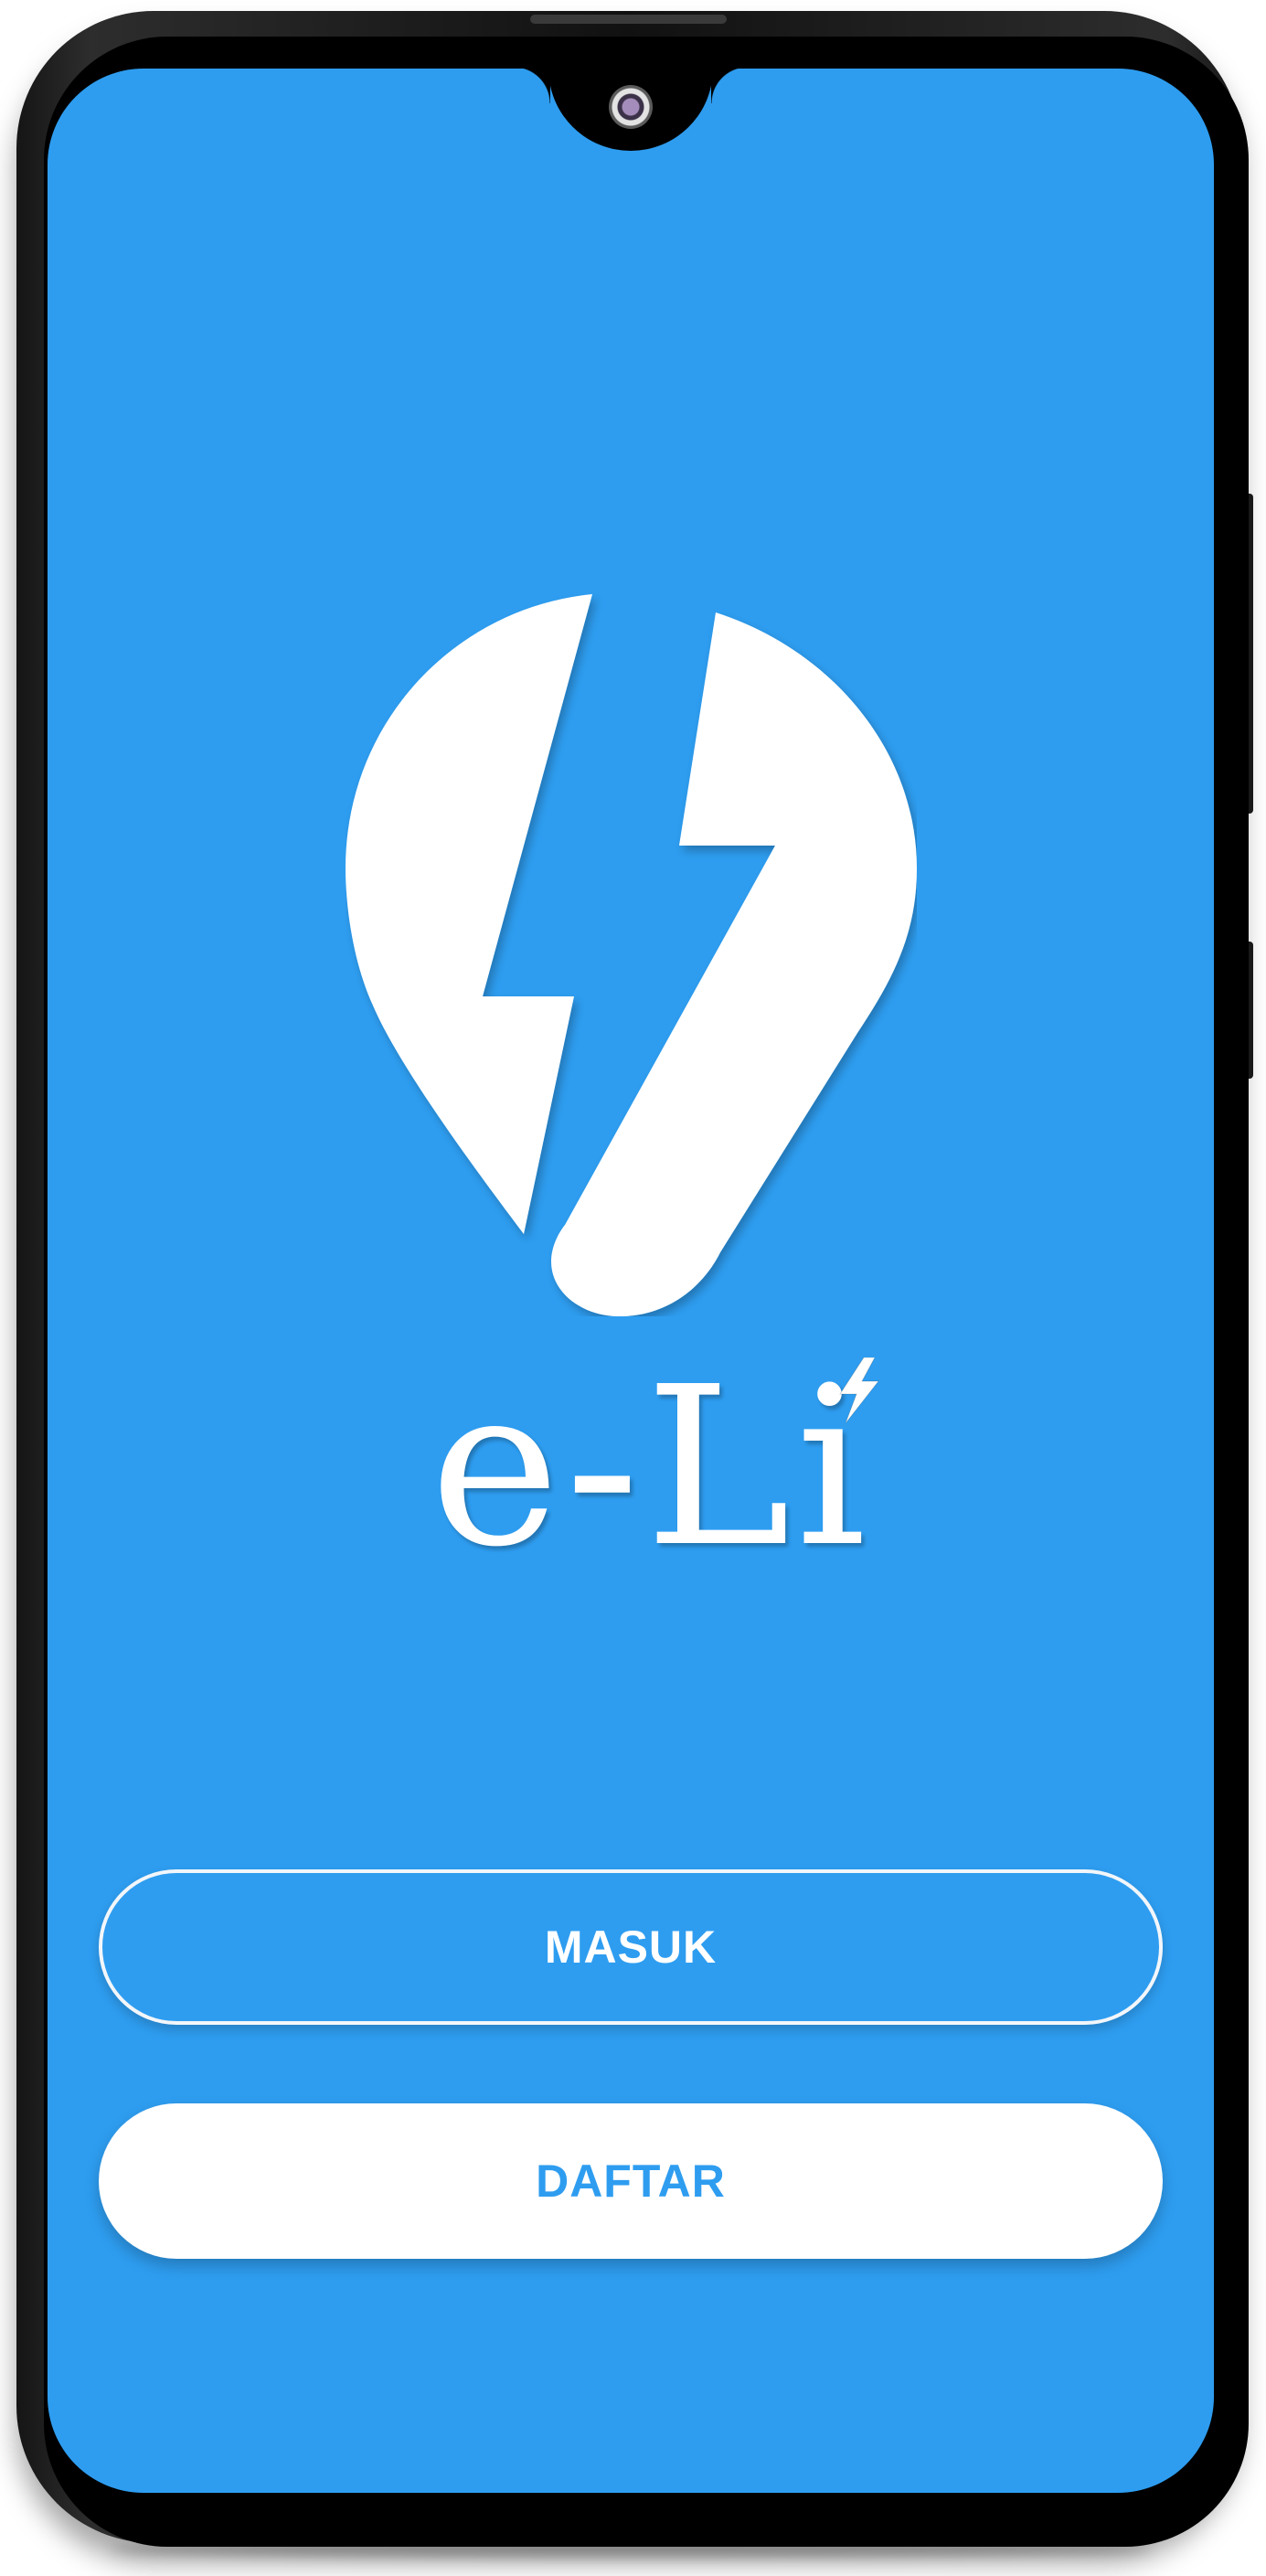 This screenshot has height=2576, width=1266. I want to click on earpiece-speaker, so click(628, 19).